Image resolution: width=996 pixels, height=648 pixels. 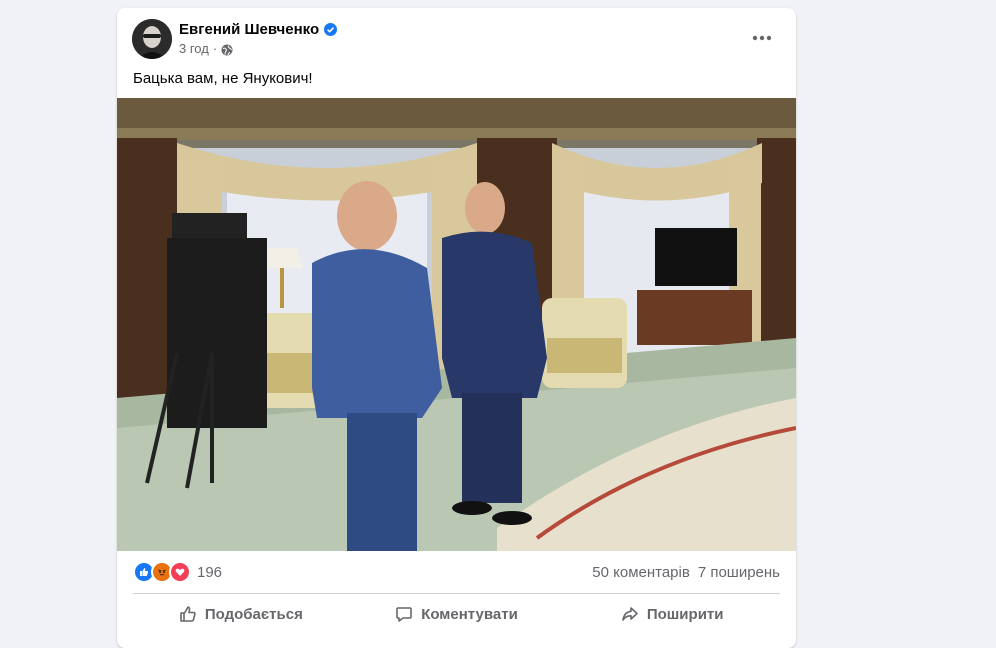 I want to click on reaction-icons, so click(x=162, y=572).